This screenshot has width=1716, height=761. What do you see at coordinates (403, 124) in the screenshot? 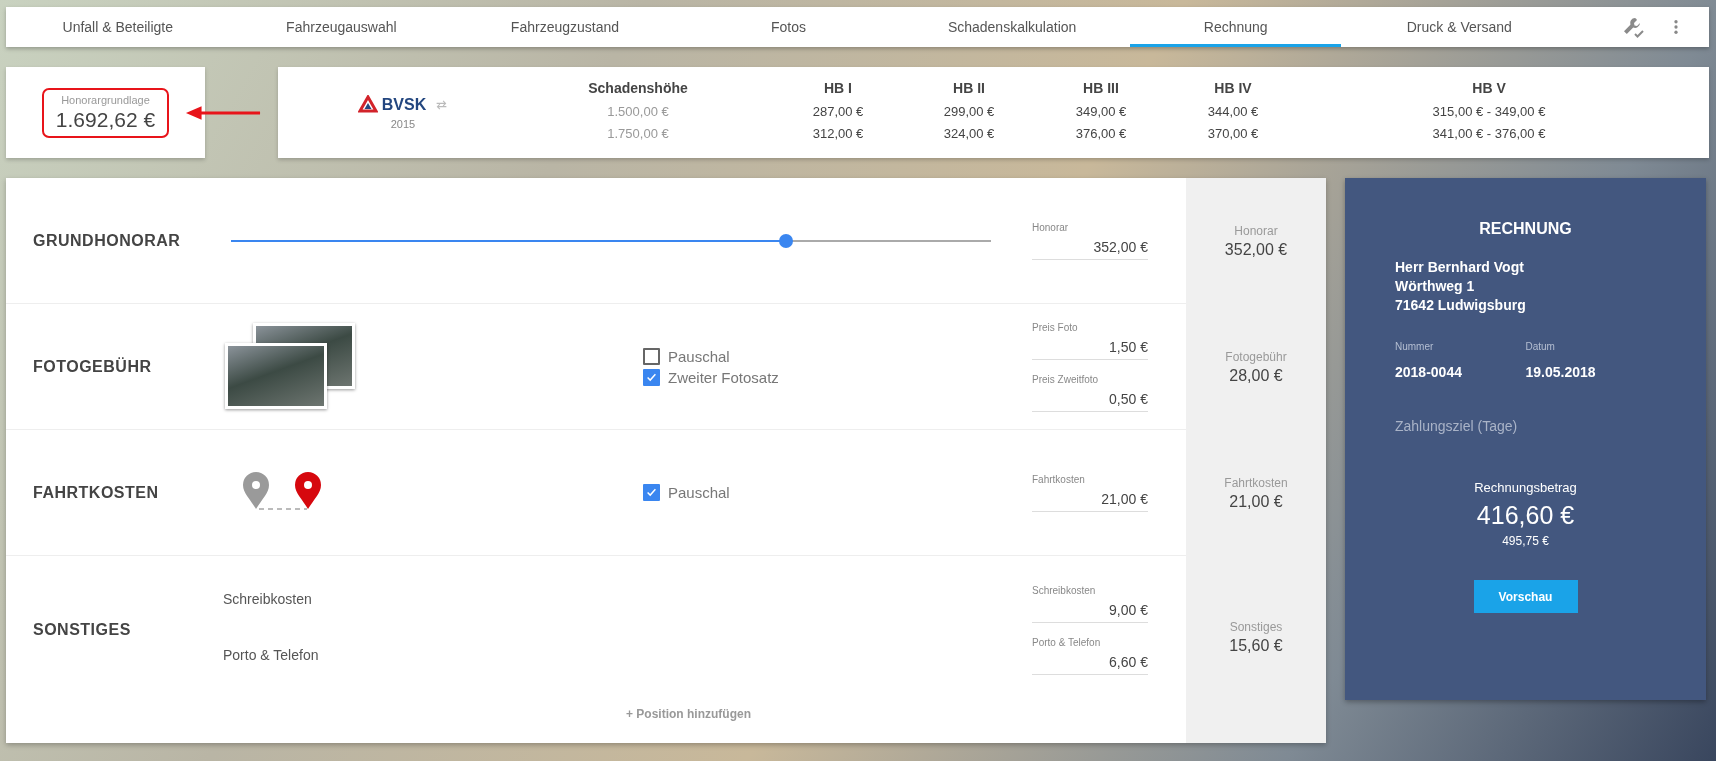
I see `table-year: 2015` at bounding box center [403, 124].